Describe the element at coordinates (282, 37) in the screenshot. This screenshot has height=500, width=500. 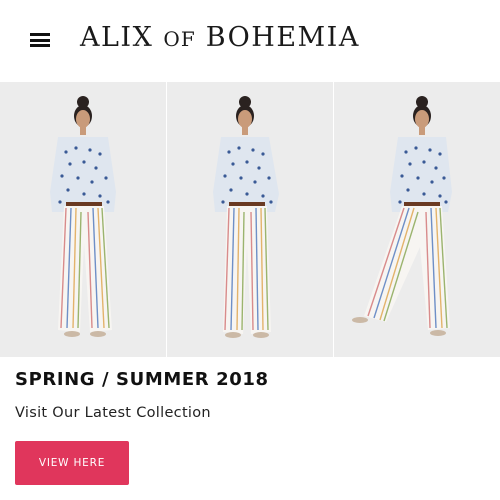
I see `logo-word-bohemia: BOHEMIA` at that location.